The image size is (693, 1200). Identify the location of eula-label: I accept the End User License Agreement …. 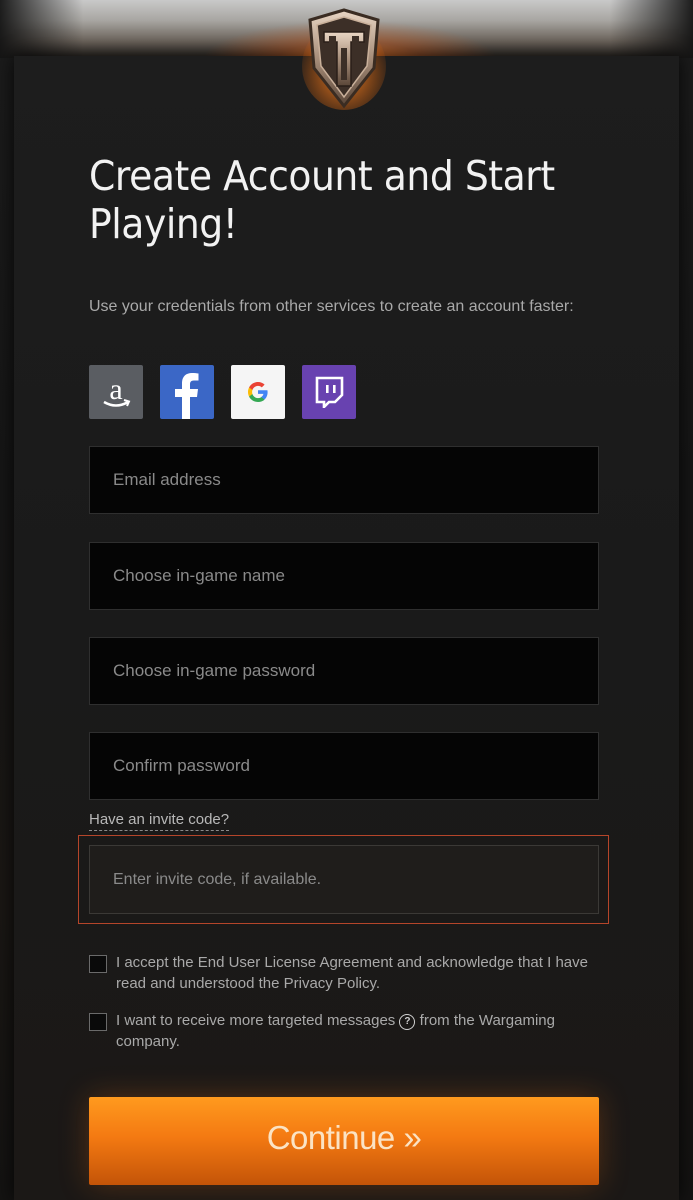
(352, 973).